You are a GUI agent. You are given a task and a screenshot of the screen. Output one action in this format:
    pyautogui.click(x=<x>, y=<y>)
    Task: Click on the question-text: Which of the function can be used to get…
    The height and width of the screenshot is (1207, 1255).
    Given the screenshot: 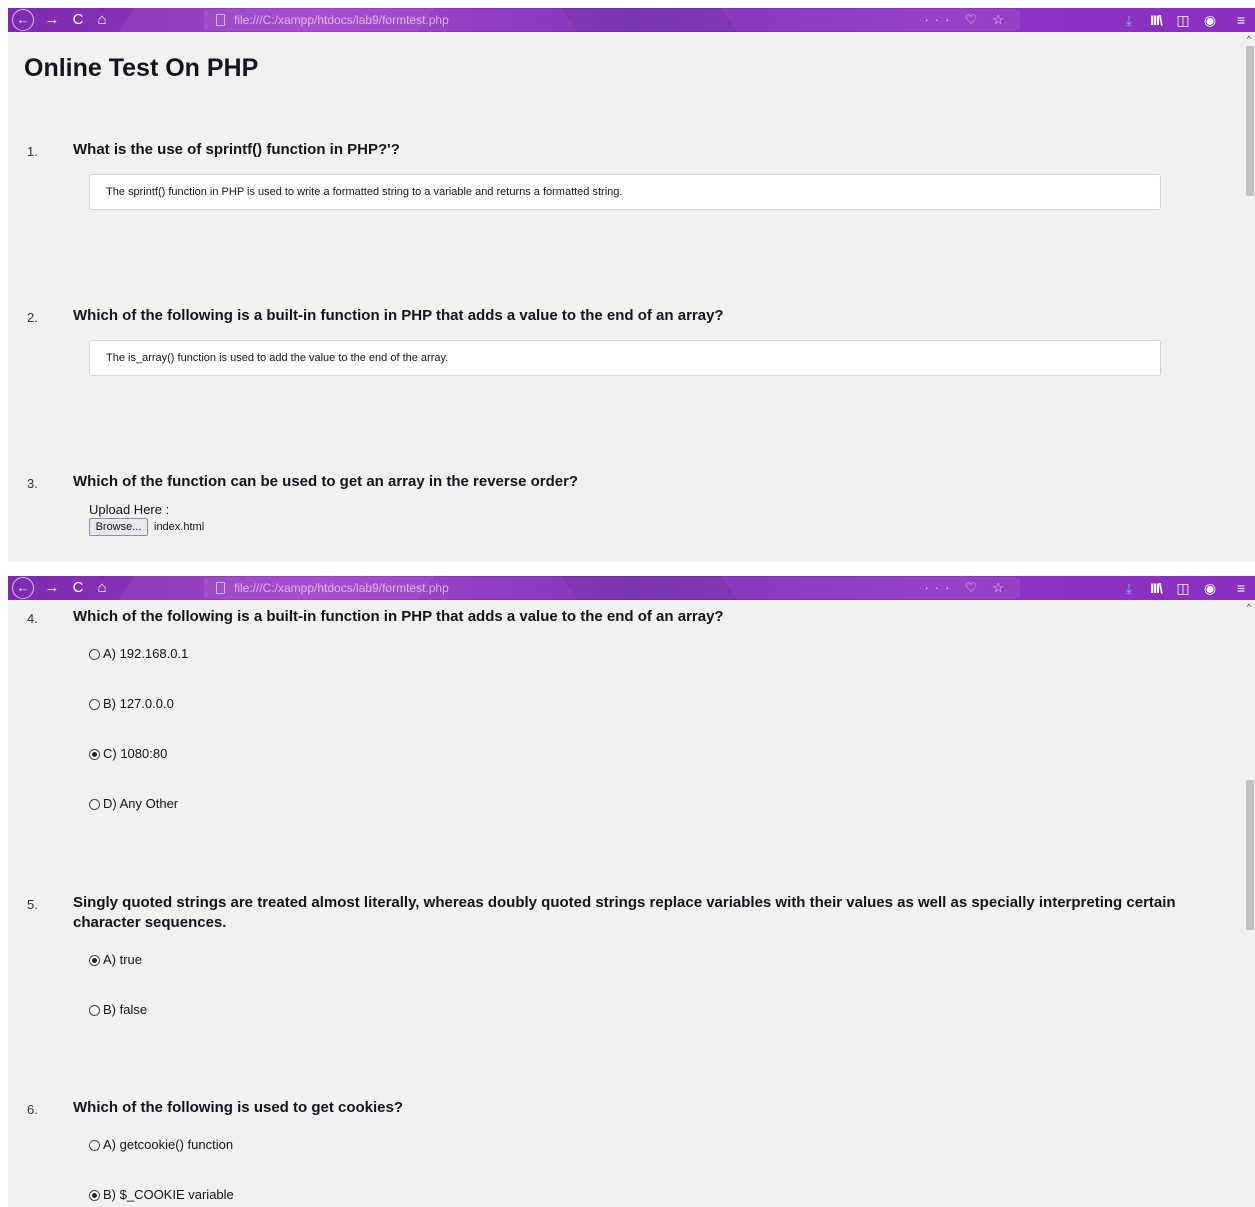 What is the action you would take?
    pyautogui.click(x=326, y=481)
    